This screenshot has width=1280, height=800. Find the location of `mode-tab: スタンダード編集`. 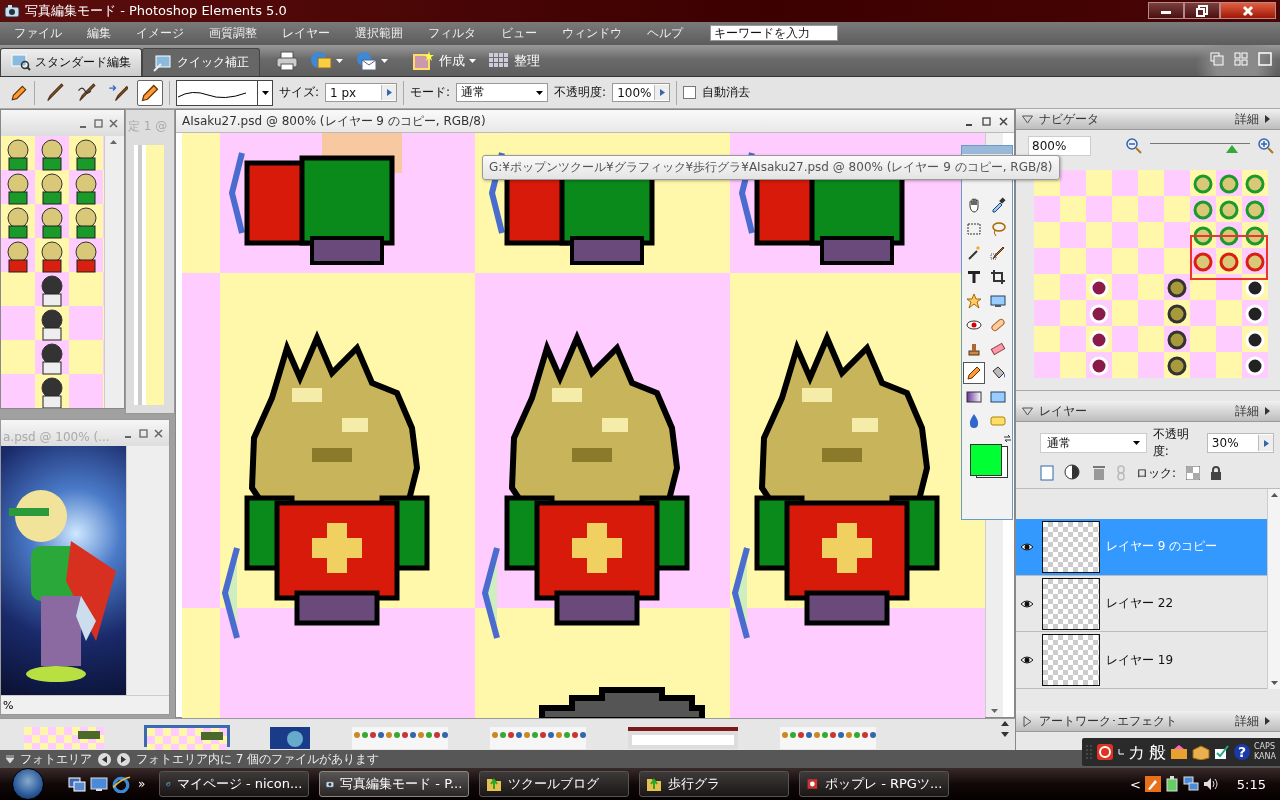

mode-tab: スタンダード編集 is located at coordinates (71, 62).